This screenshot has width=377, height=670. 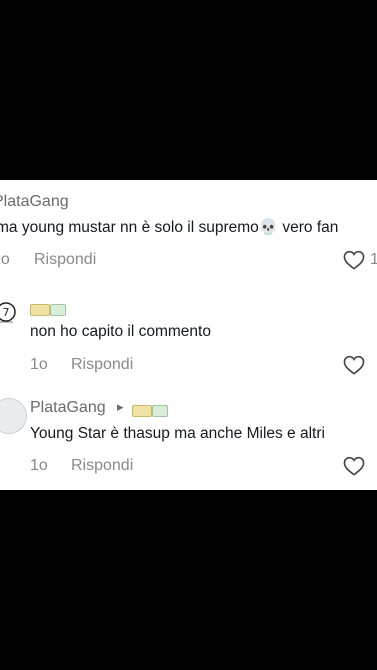 I want to click on like-count: 1, so click(x=373, y=259).